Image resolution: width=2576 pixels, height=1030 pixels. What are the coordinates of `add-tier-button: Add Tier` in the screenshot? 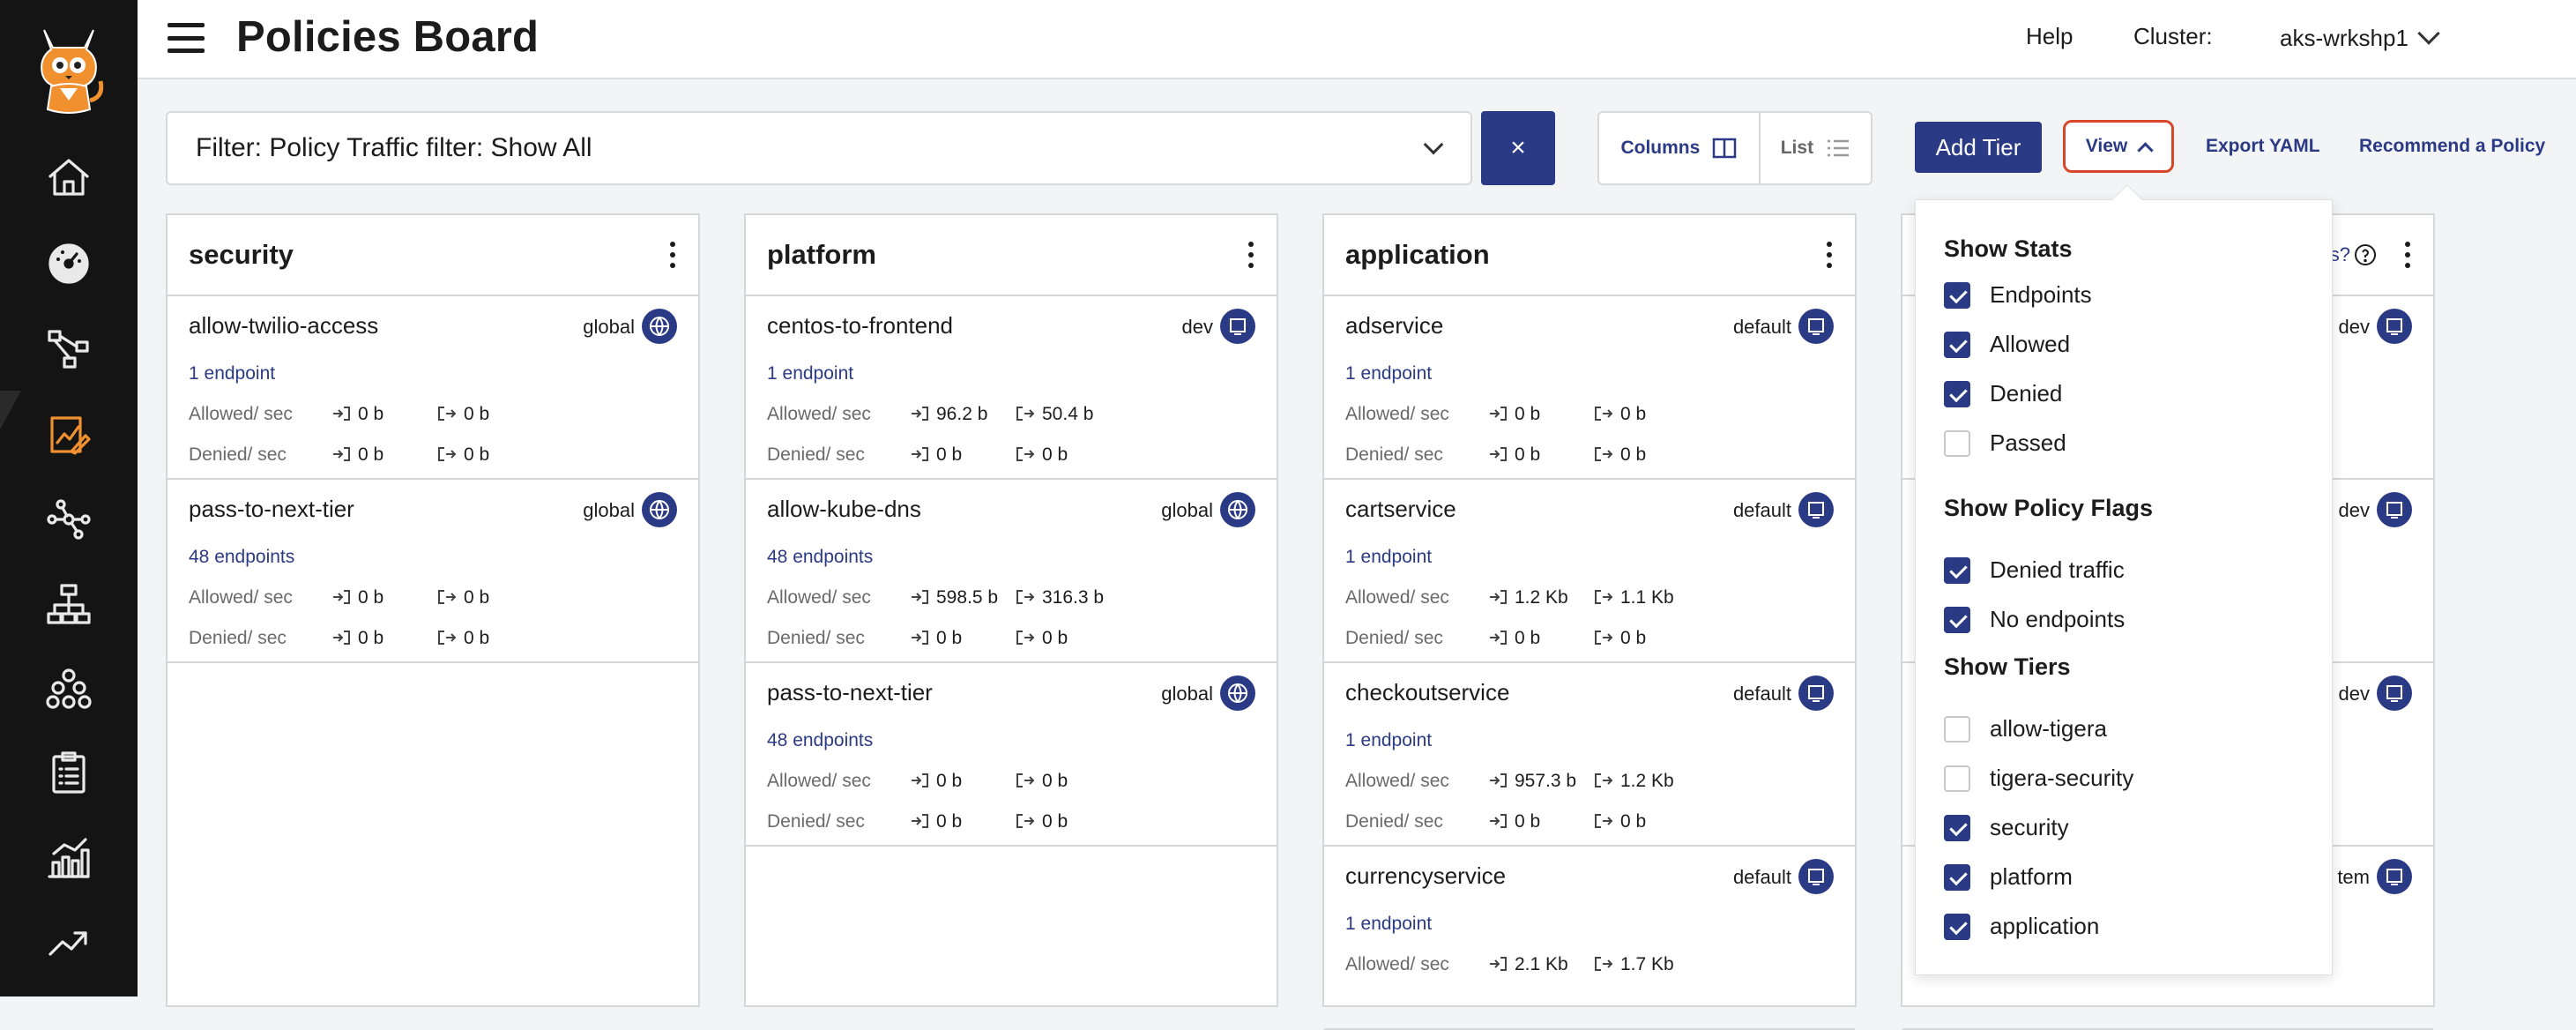 It's located at (1978, 148).